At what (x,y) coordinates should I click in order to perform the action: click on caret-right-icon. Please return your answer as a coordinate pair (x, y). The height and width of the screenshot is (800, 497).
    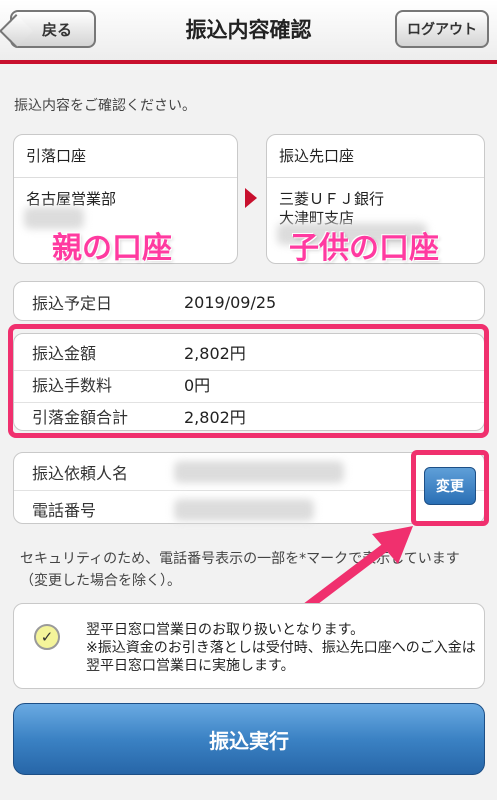
    Looking at the image, I should click on (251, 198).